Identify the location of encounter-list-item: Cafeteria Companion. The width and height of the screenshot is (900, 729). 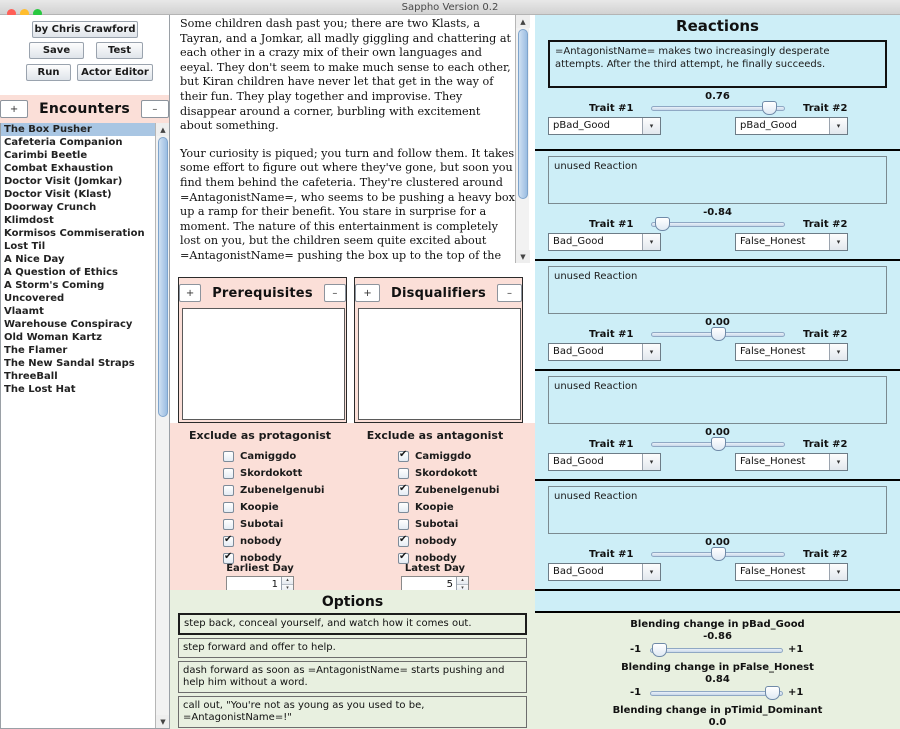
(78, 142).